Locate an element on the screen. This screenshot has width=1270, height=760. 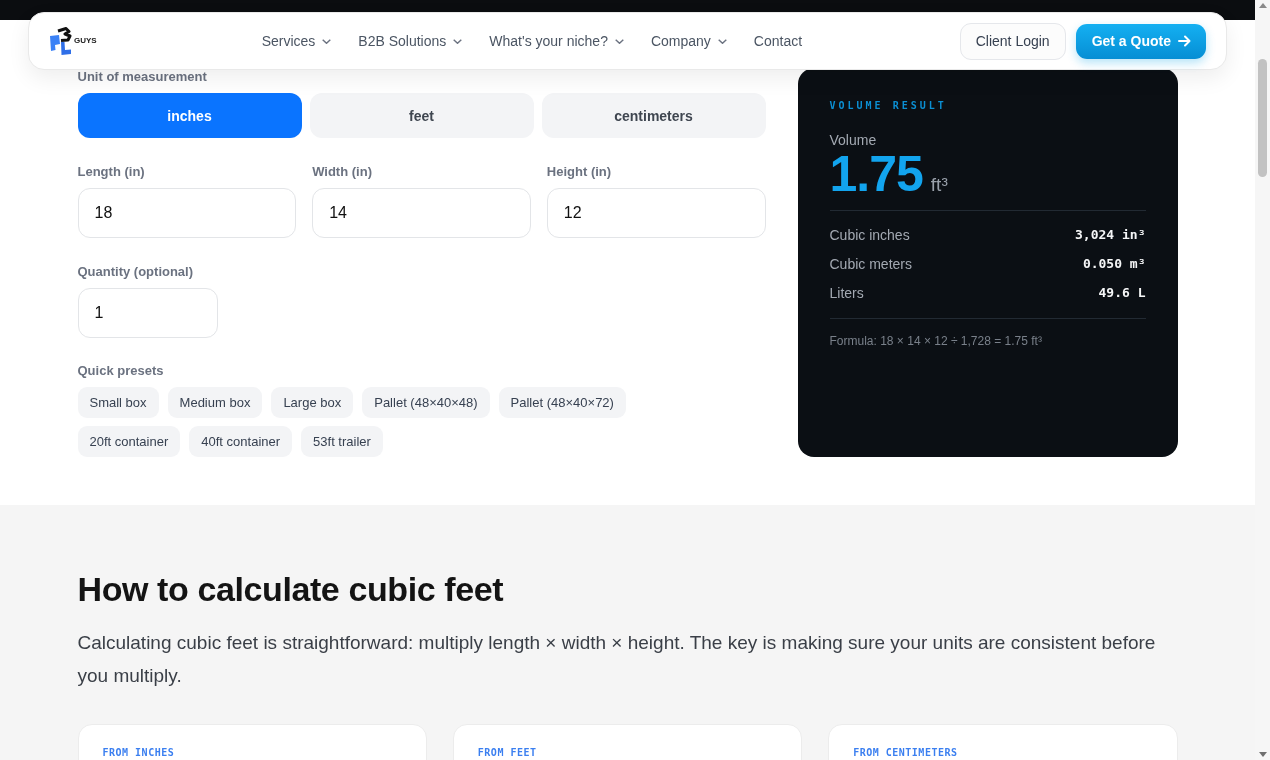
scroll-up-arrow-icon is located at coordinates (1262, 5).